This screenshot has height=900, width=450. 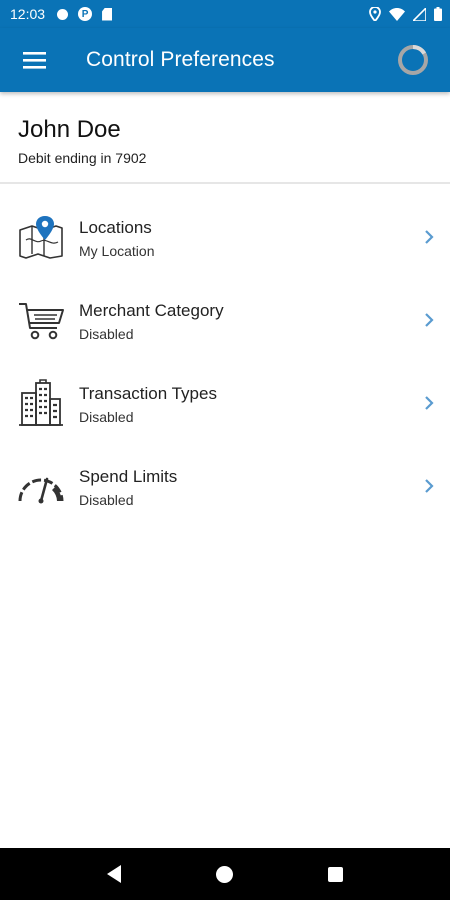 I want to click on page-title: Control Preferences, so click(x=180, y=59).